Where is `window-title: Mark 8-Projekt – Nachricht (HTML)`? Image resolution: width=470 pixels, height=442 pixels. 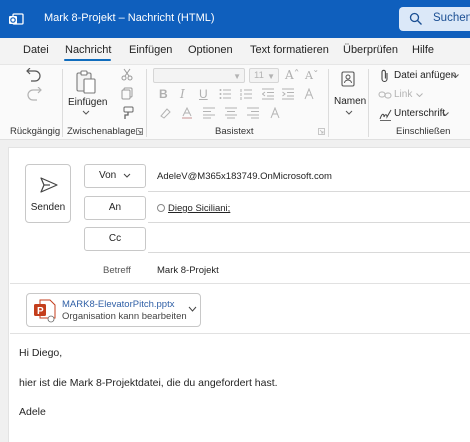
window-title: Mark 8-Projekt – Nachricht (HTML) is located at coordinates (129, 18).